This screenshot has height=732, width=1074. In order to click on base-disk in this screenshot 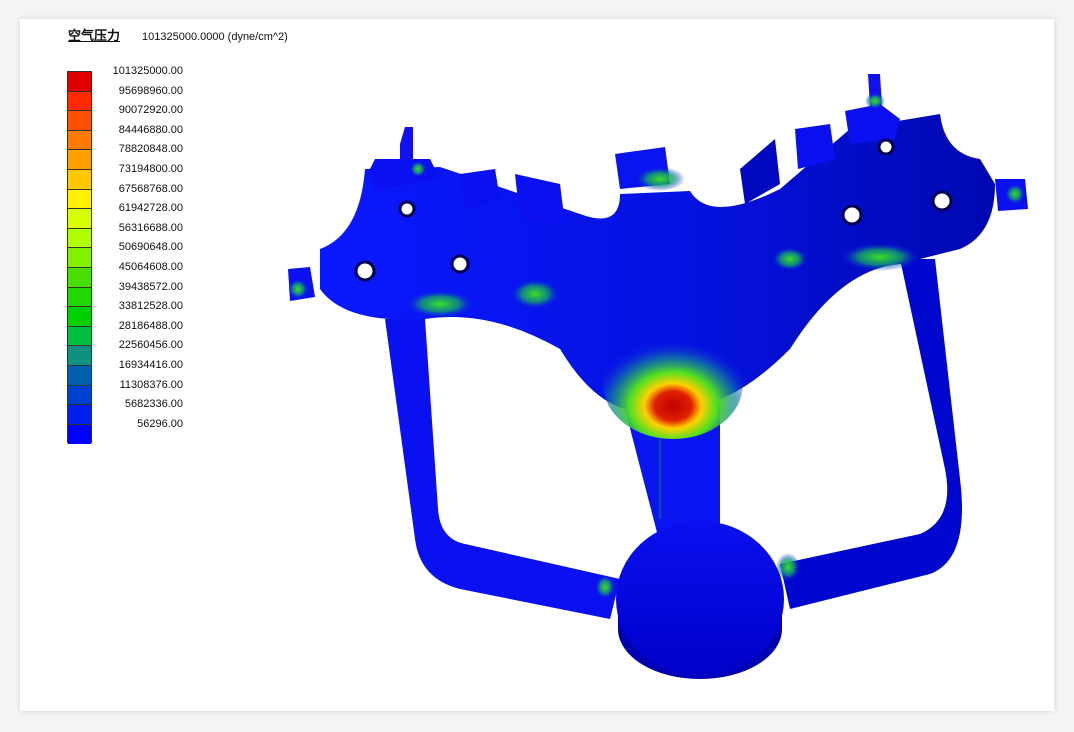, I will do `click(700, 600)`.